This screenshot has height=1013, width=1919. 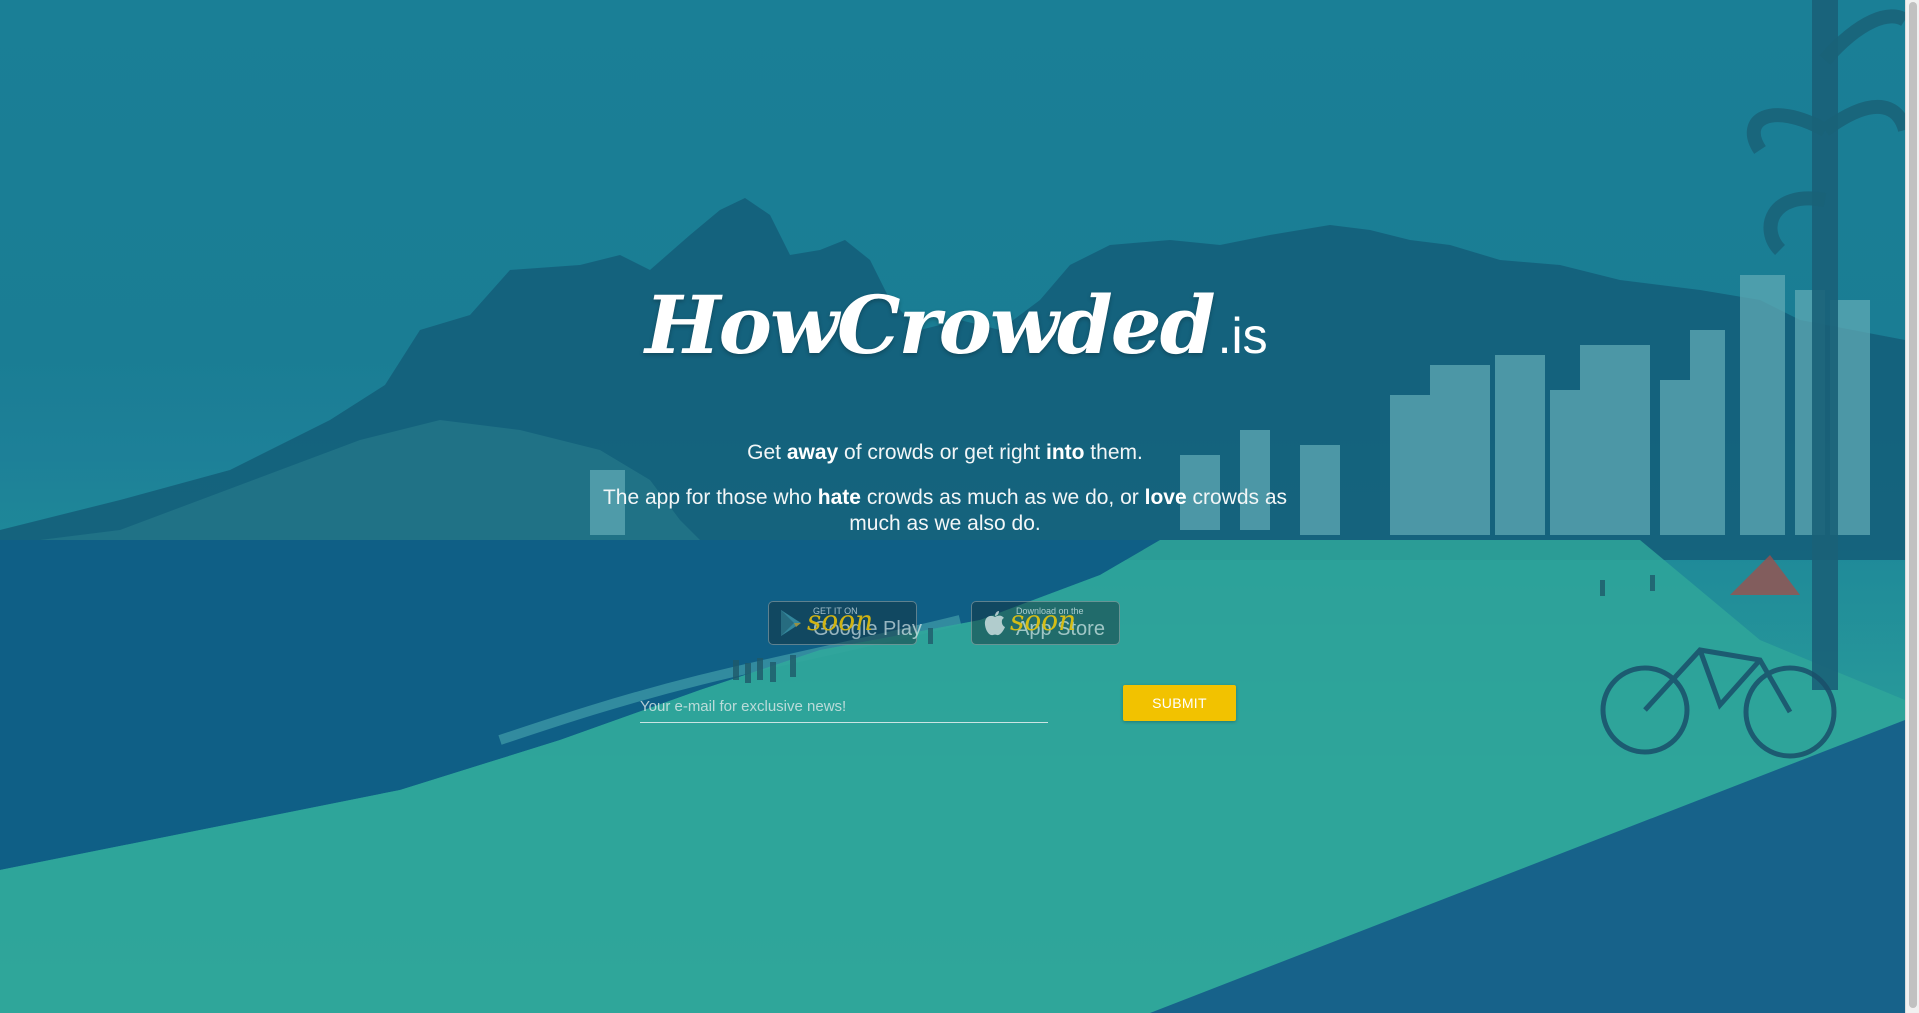 What do you see at coordinates (710, 497) in the screenshot?
I see `description-text: The app for those who` at bounding box center [710, 497].